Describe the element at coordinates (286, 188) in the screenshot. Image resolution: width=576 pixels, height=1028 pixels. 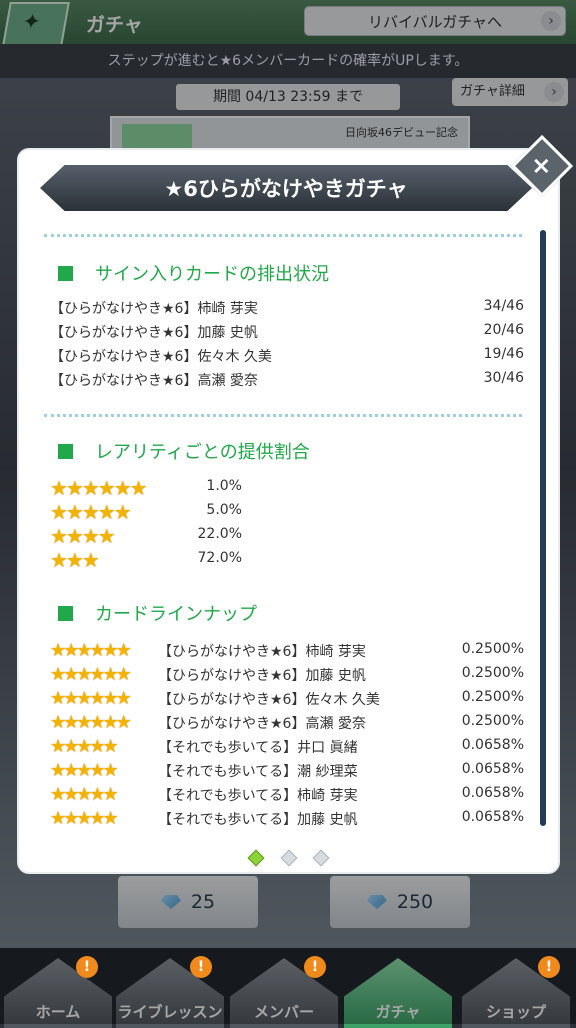
I see `modal-title: ★6ひらがなけやきガチャ` at that location.